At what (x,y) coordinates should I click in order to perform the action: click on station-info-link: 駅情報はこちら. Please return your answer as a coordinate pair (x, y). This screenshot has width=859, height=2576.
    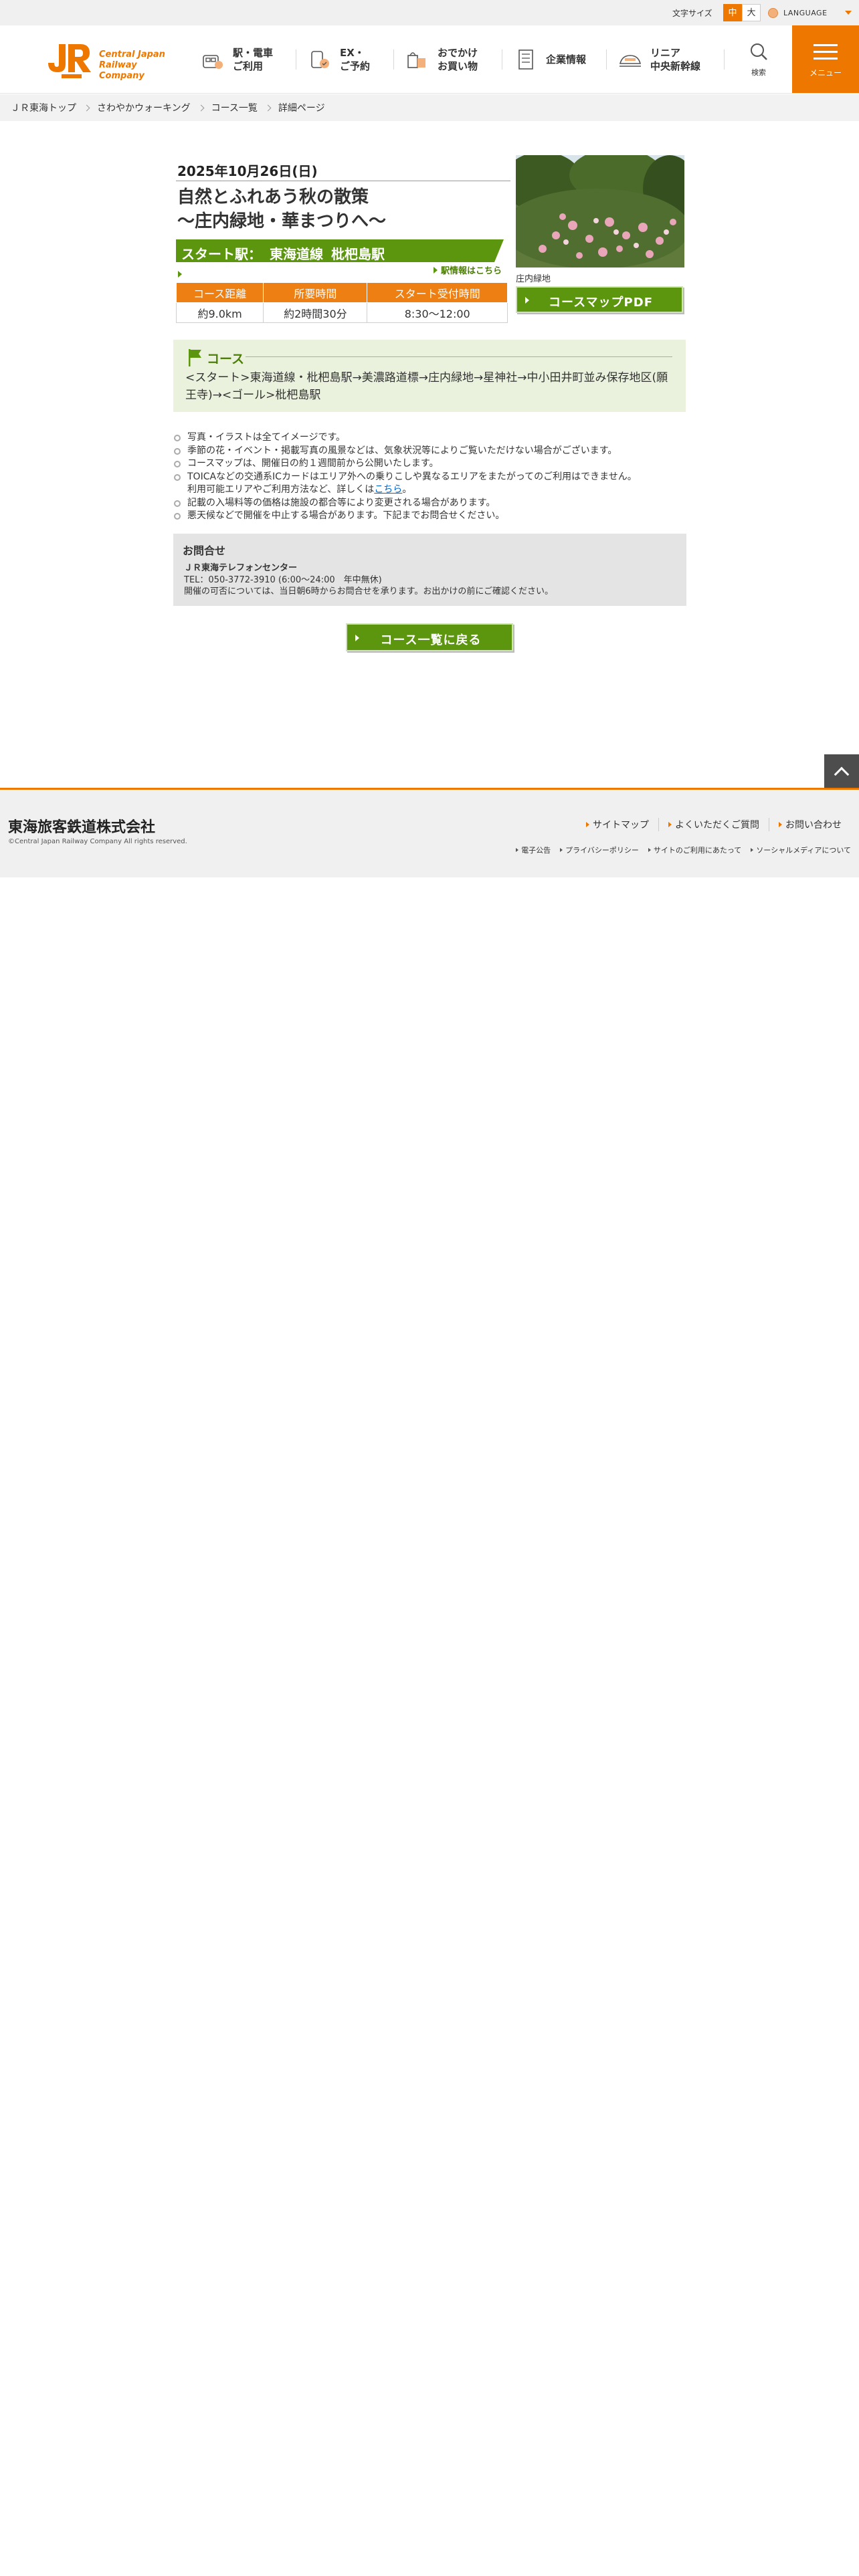
    Looking at the image, I should click on (468, 269).